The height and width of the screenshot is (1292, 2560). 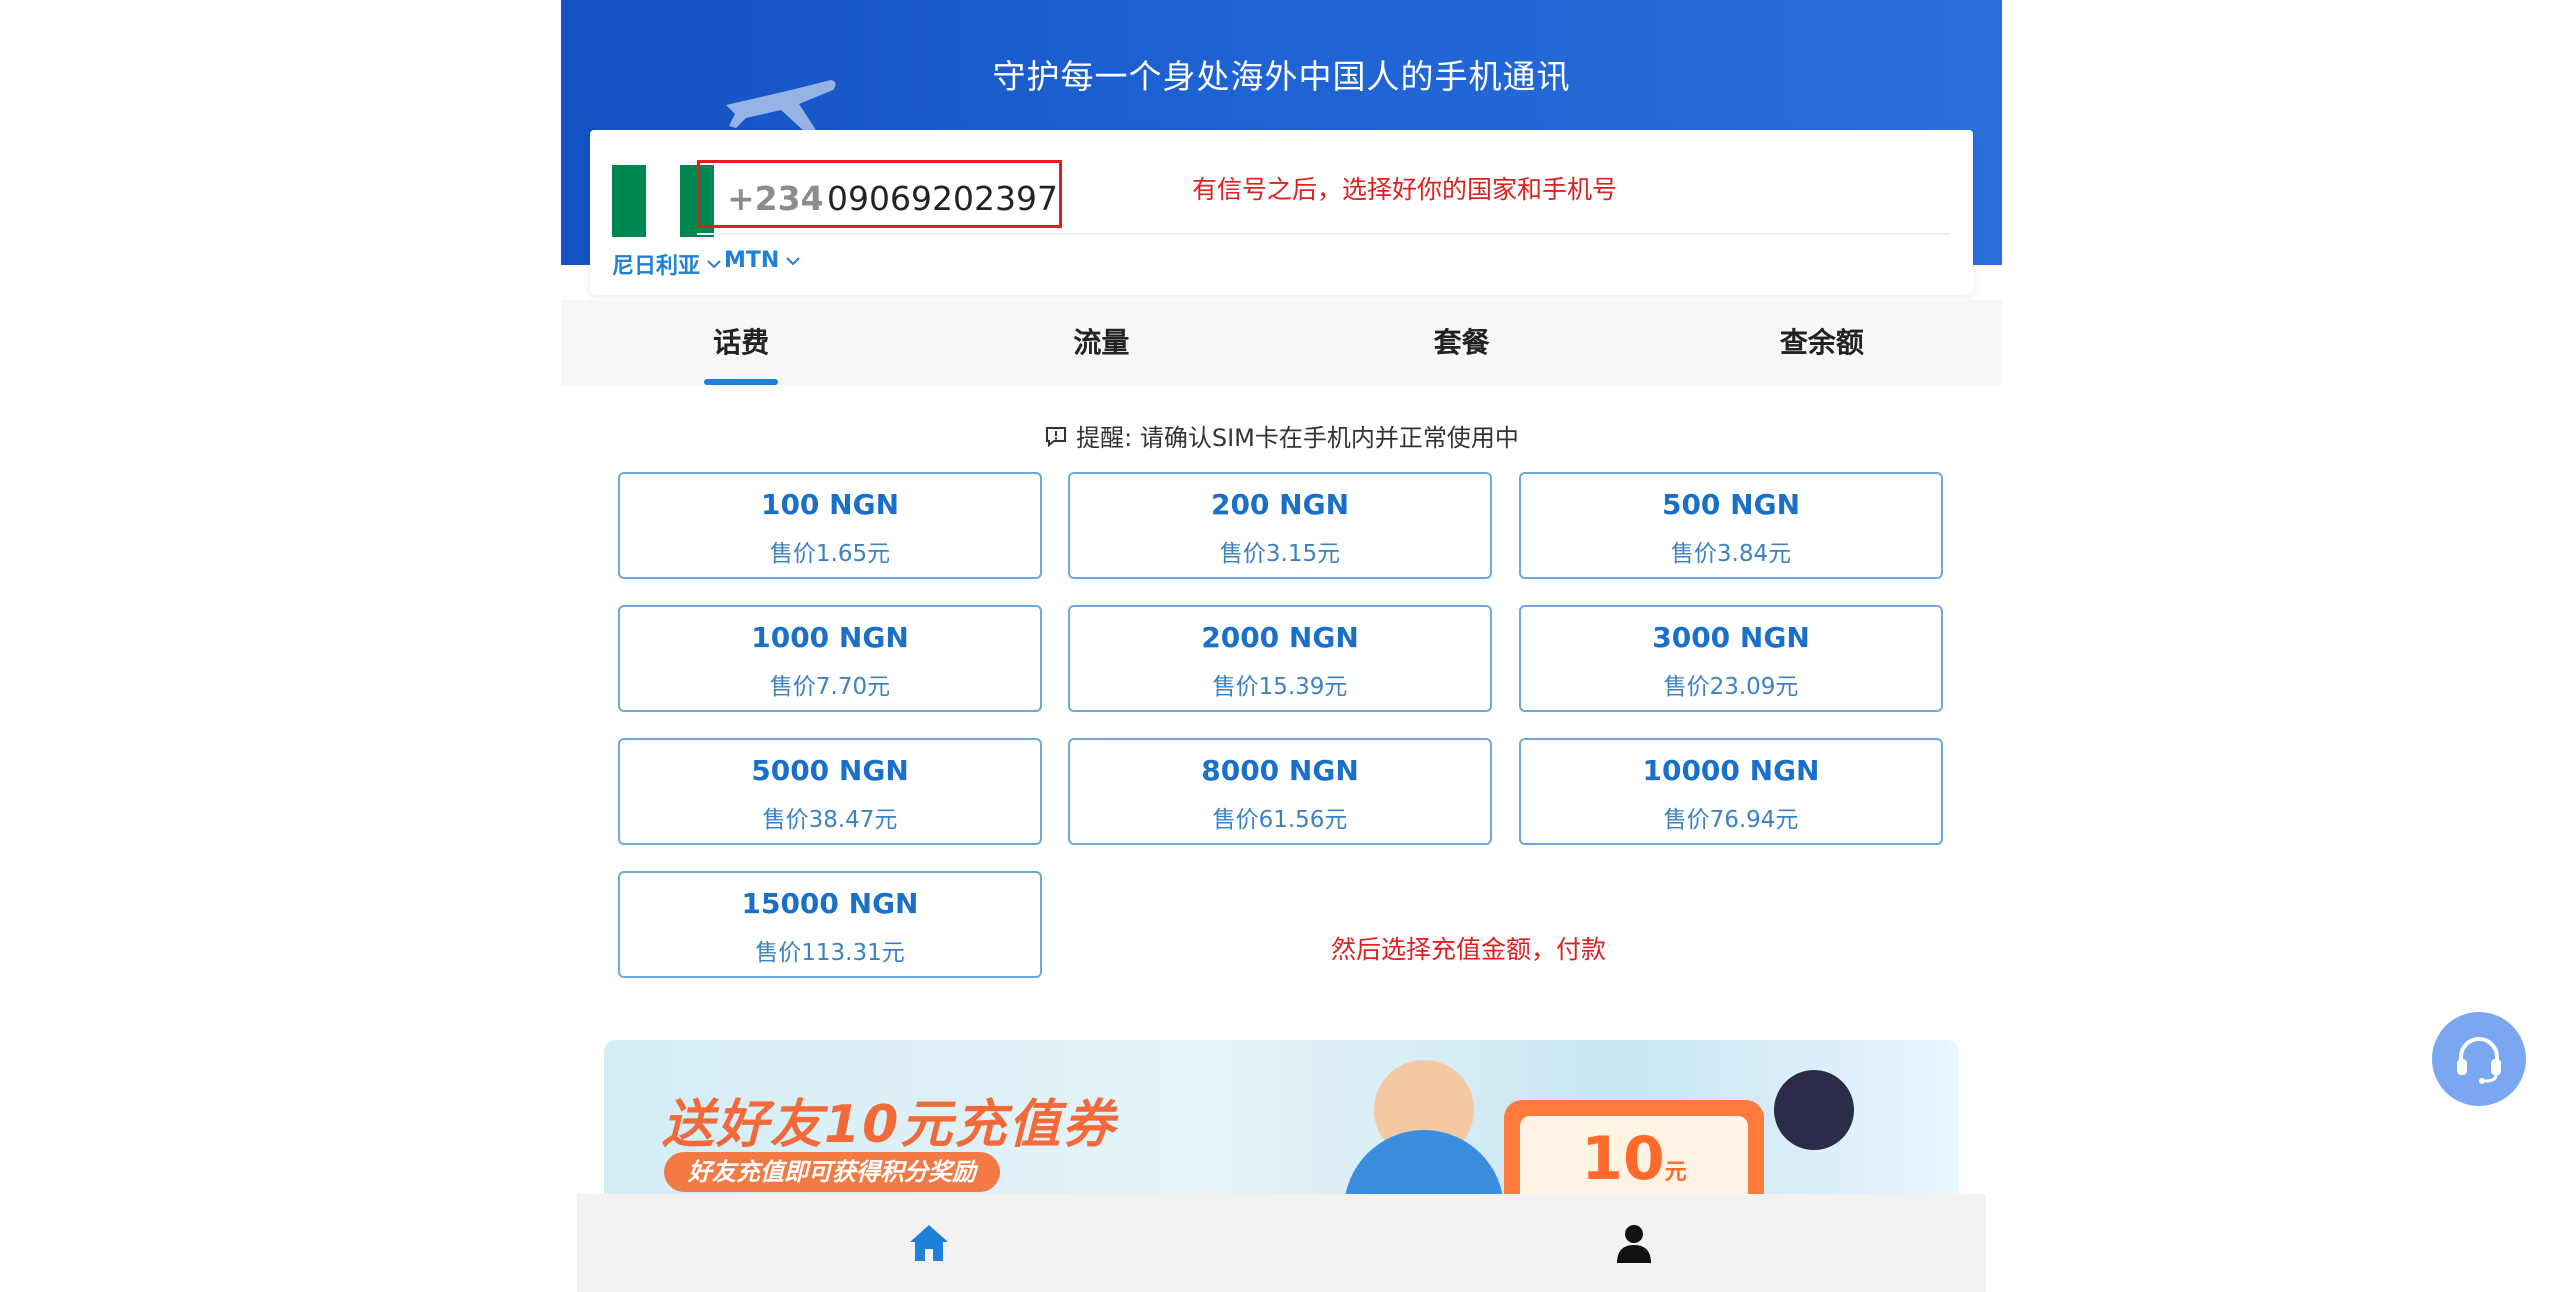 What do you see at coordinates (1731, 687) in the screenshot?
I see `topup-price: 售价23.09元` at bounding box center [1731, 687].